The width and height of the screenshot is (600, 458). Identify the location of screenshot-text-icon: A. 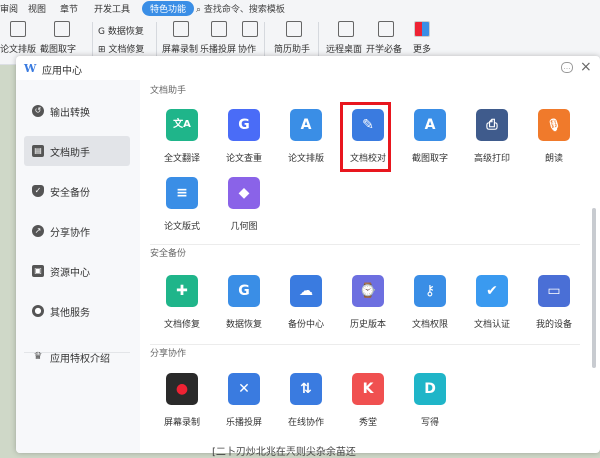
(430, 125).